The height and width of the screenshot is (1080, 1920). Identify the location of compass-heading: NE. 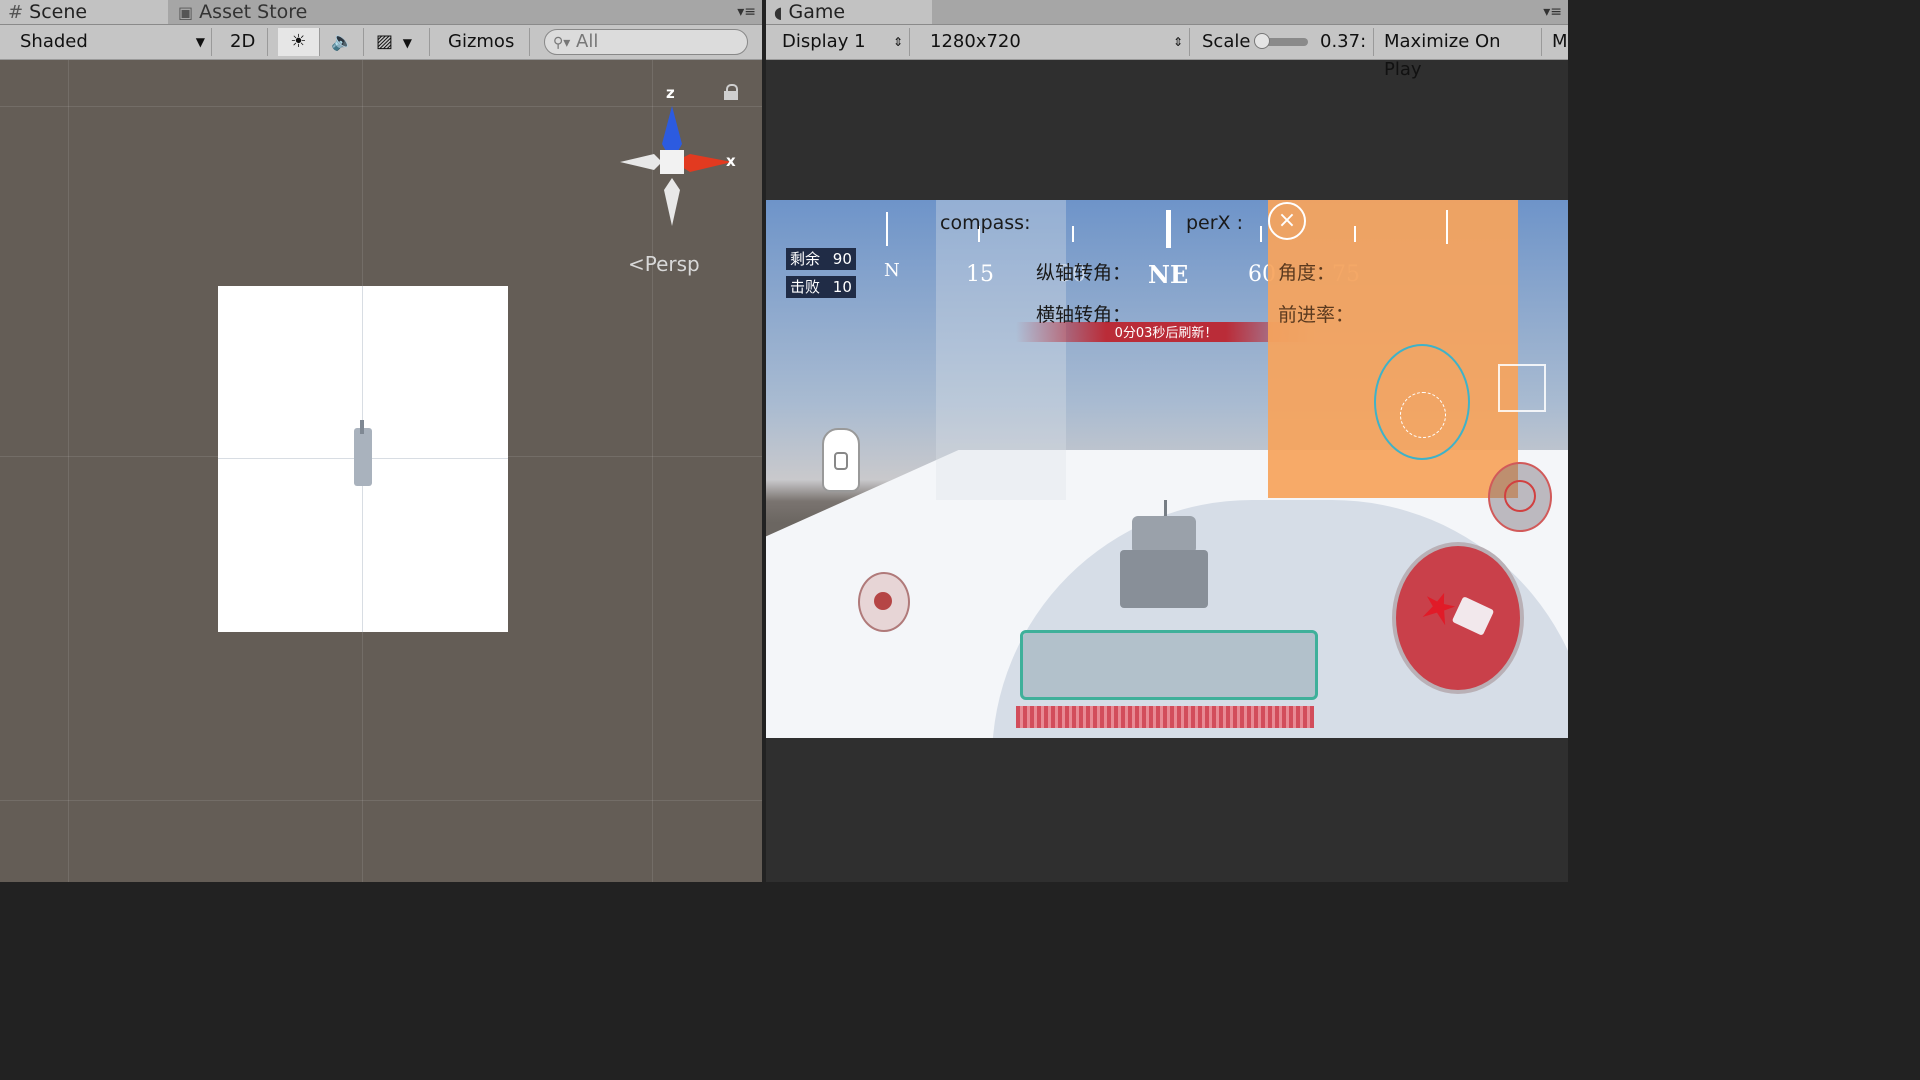
(1168, 274).